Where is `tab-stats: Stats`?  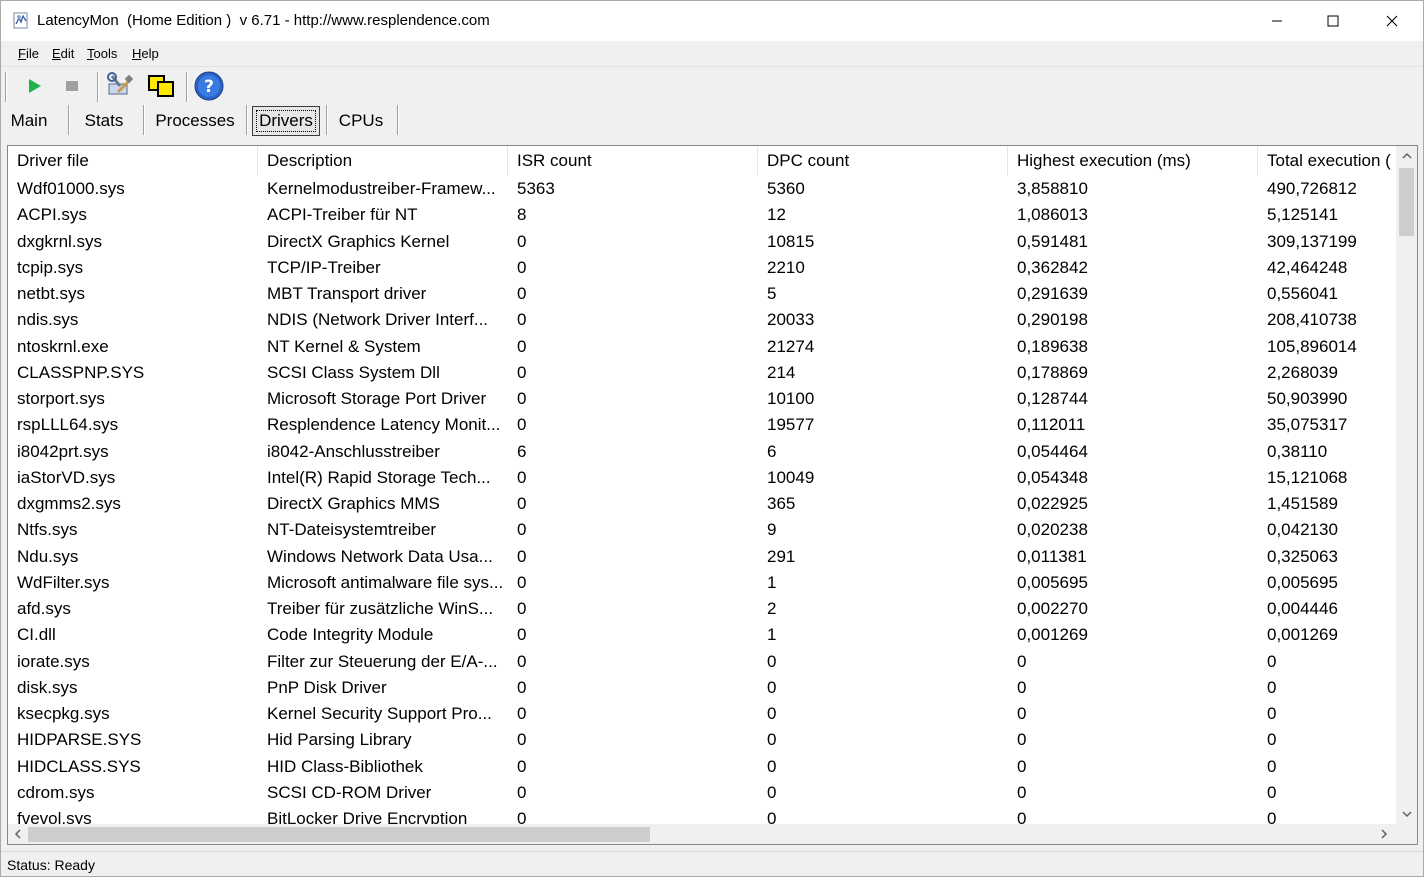 tab-stats: Stats is located at coordinates (104, 121).